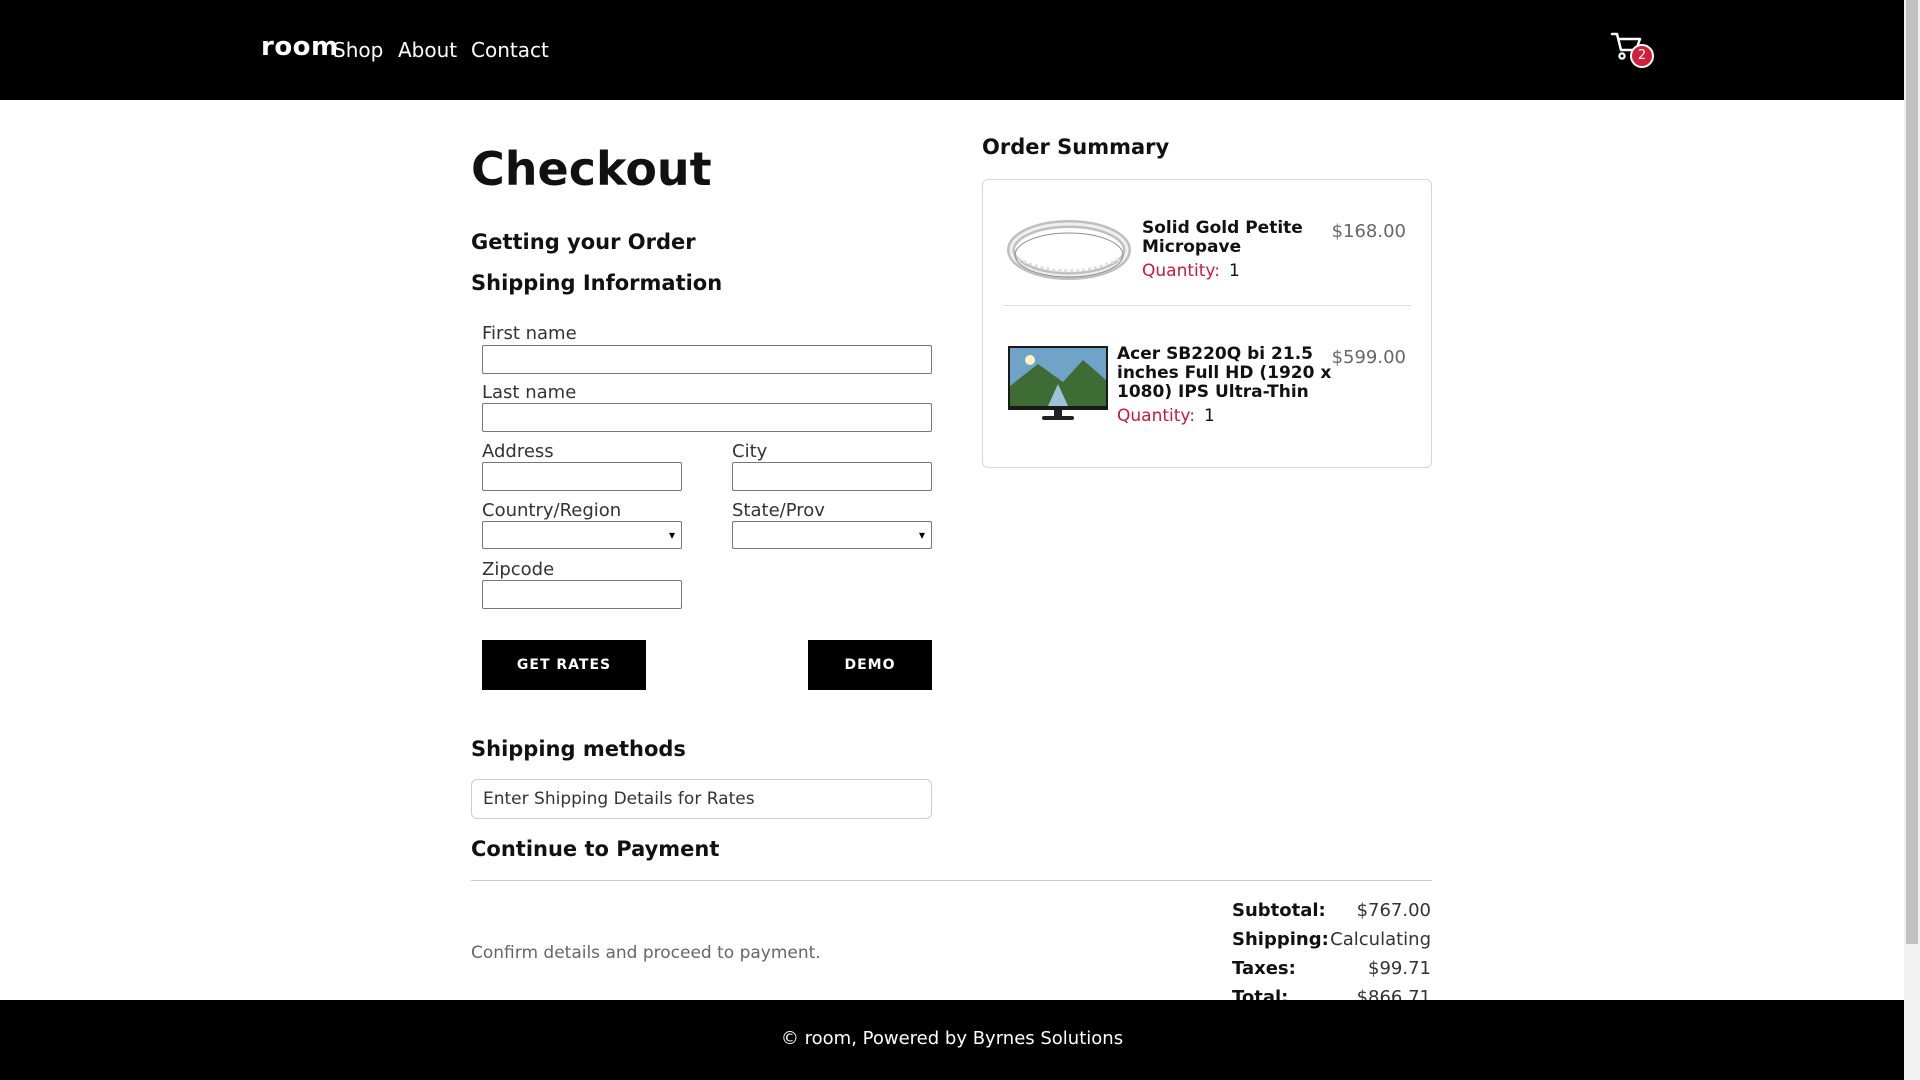  What do you see at coordinates (1234, 271) in the screenshot?
I see `item-1-quantity-value: 1` at bounding box center [1234, 271].